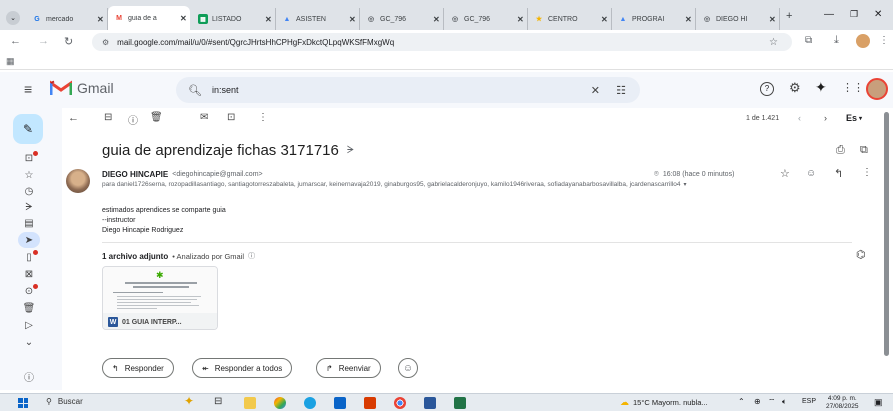 This screenshot has width=893, height=411. Describe the element at coordinates (836, 40) in the screenshot. I see `download-icon: ⤓` at that location.